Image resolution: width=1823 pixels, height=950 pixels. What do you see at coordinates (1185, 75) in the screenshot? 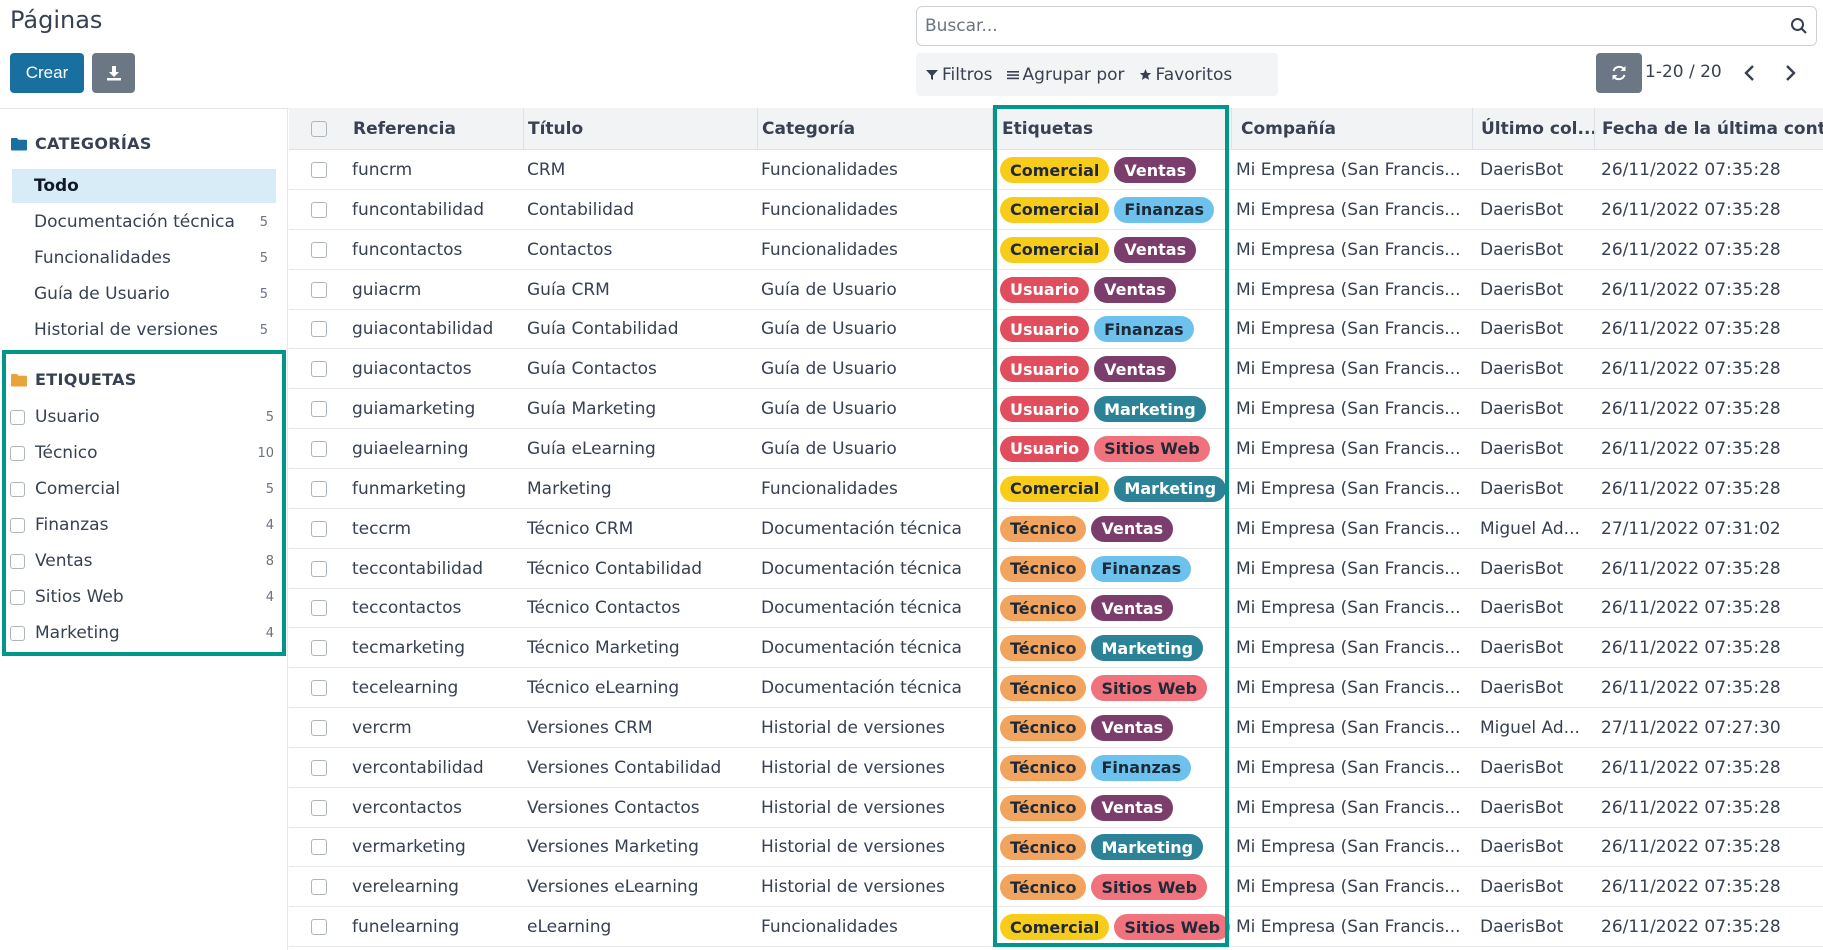
I see `favorites-toggle: Favoritos` at bounding box center [1185, 75].